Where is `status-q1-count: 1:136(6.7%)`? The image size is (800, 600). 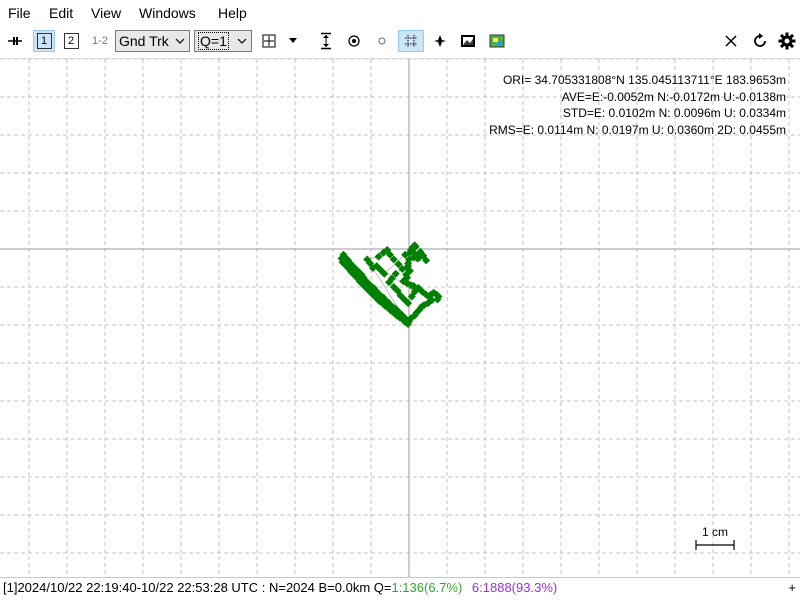 status-q1-count: 1:136(6.7%) is located at coordinates (427, 587).